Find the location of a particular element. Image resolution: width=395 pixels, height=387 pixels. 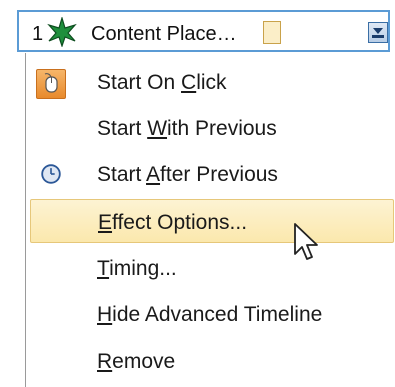

menu-item-remove: Remove is located at coordinates (210, 361).